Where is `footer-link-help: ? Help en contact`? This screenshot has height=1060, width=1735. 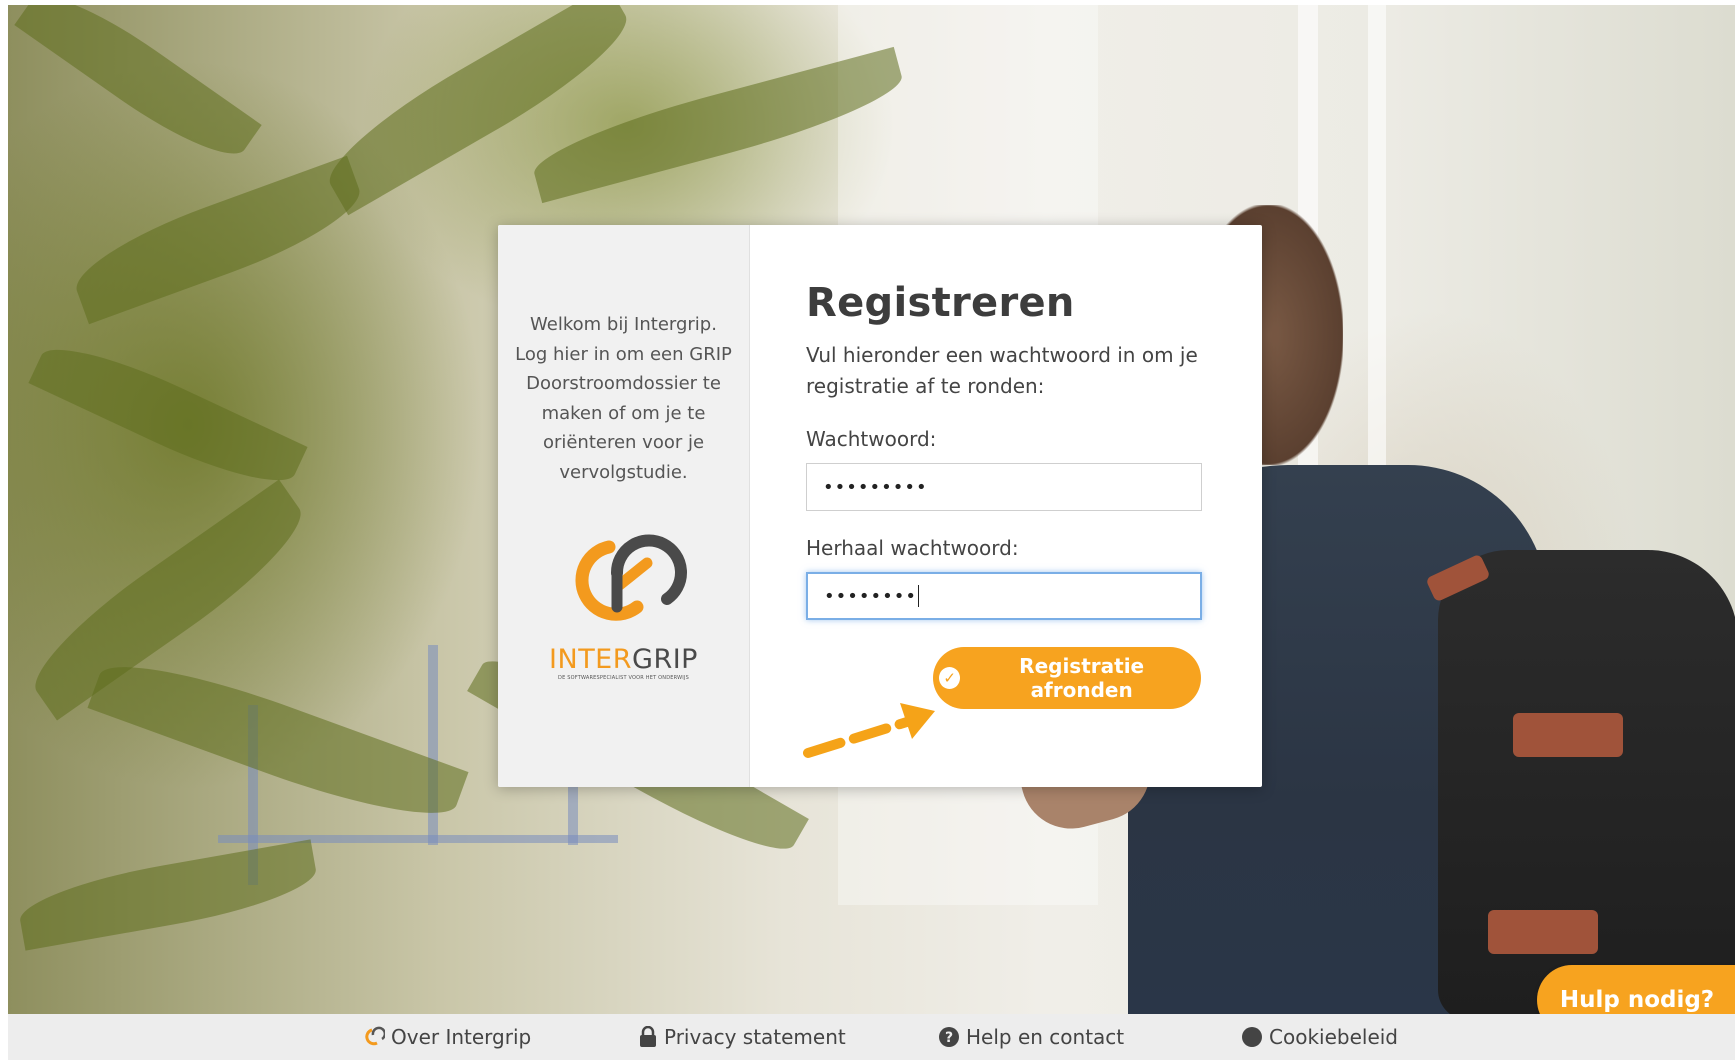
footer-link-help: ? Help en contact is located at coordinates (1031, 1037).